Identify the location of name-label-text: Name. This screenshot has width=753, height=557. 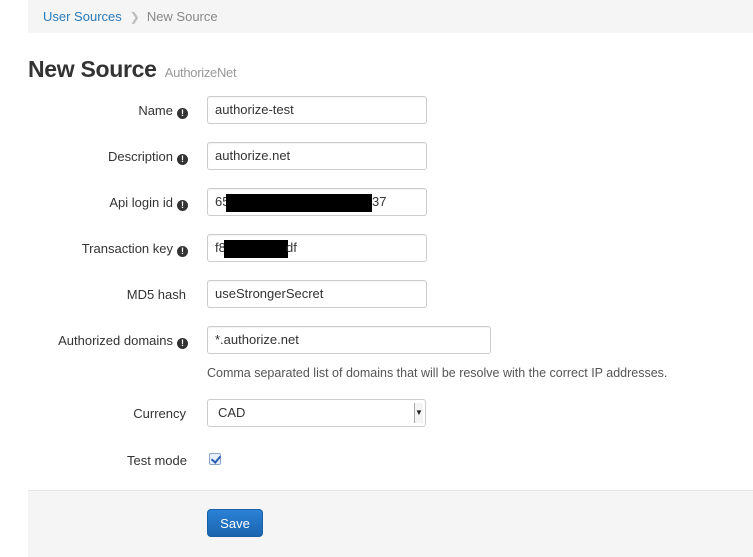
(155, 110).